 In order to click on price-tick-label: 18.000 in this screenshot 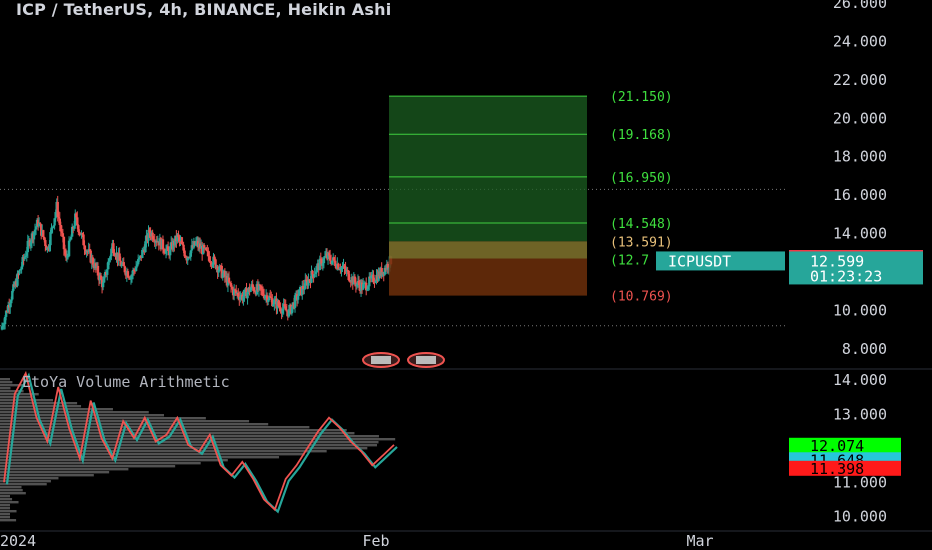, I will do `click(860, 157)`.